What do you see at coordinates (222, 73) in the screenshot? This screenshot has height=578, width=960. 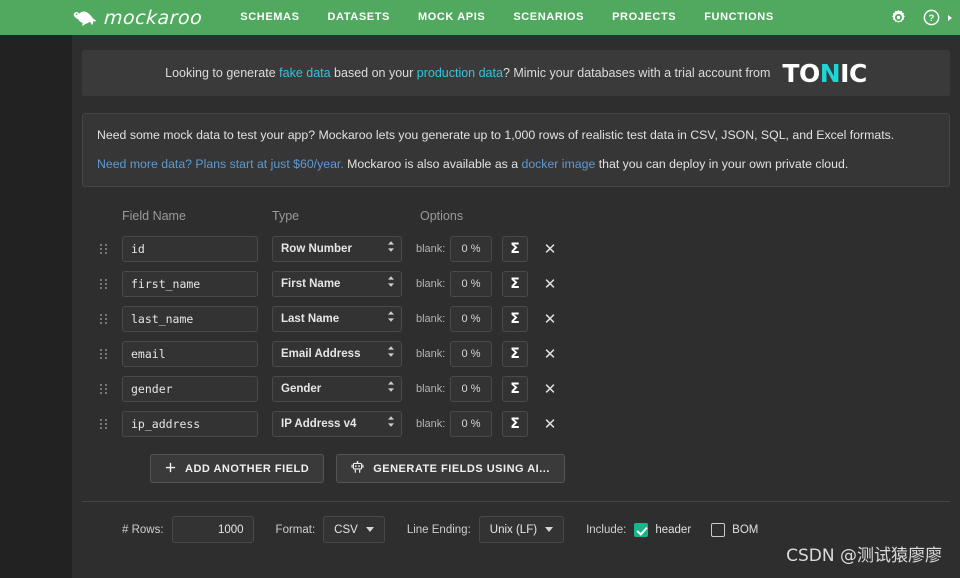 I see `tonic-text-part1: Looking to generate` at bounding box center [222, 73].